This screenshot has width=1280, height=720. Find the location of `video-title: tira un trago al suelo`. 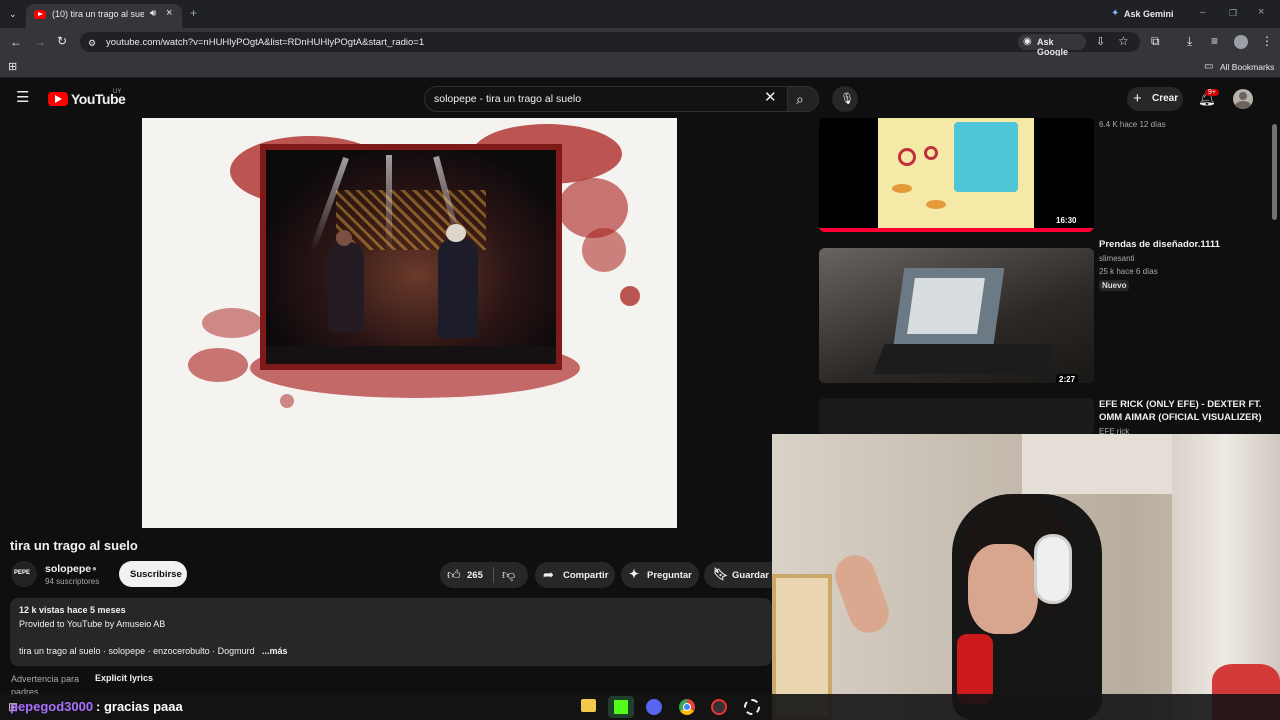

video-title: tira un trago al suelo is located at coordinates (74, 545).